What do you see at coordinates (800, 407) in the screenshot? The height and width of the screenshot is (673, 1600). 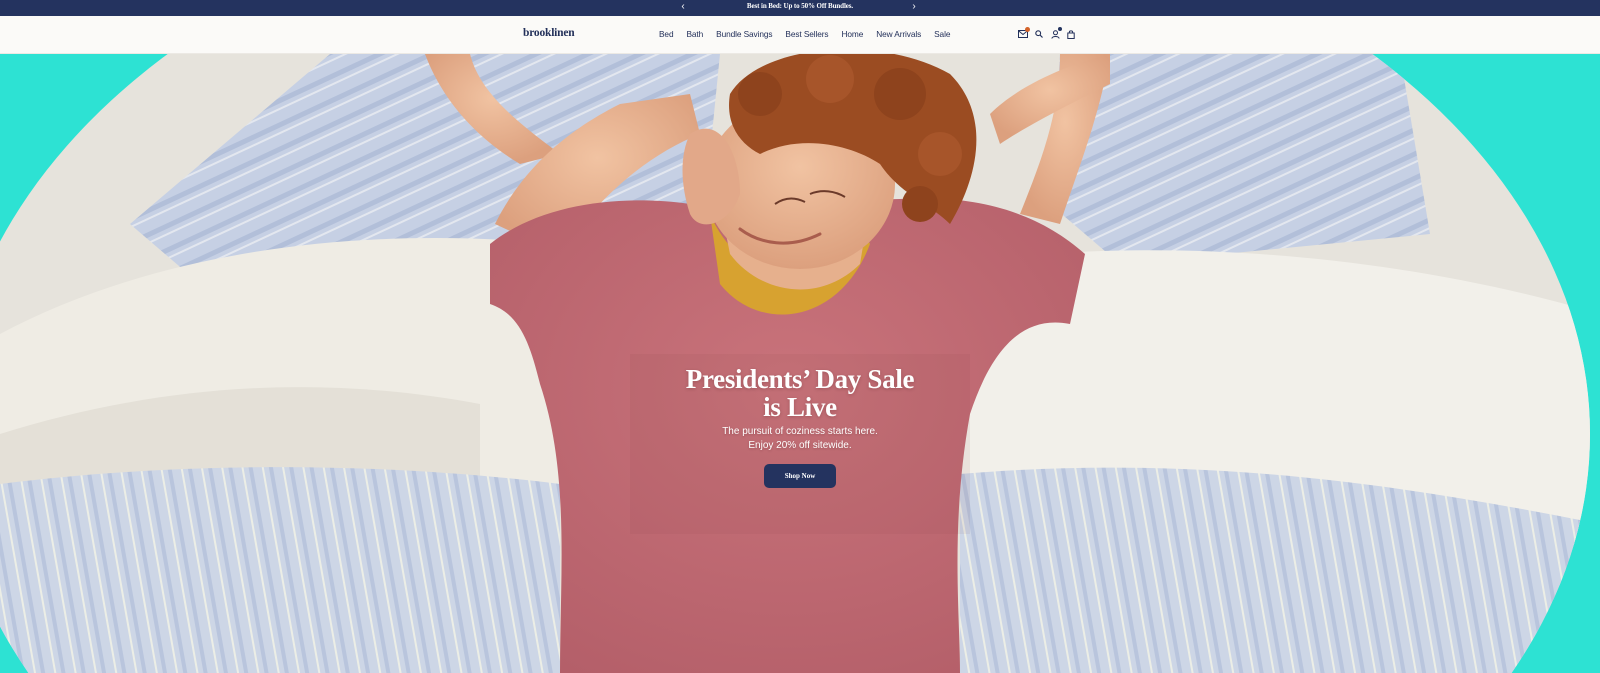 I see `hero-title-line-2: is Live` at bounding box center [800, 407].